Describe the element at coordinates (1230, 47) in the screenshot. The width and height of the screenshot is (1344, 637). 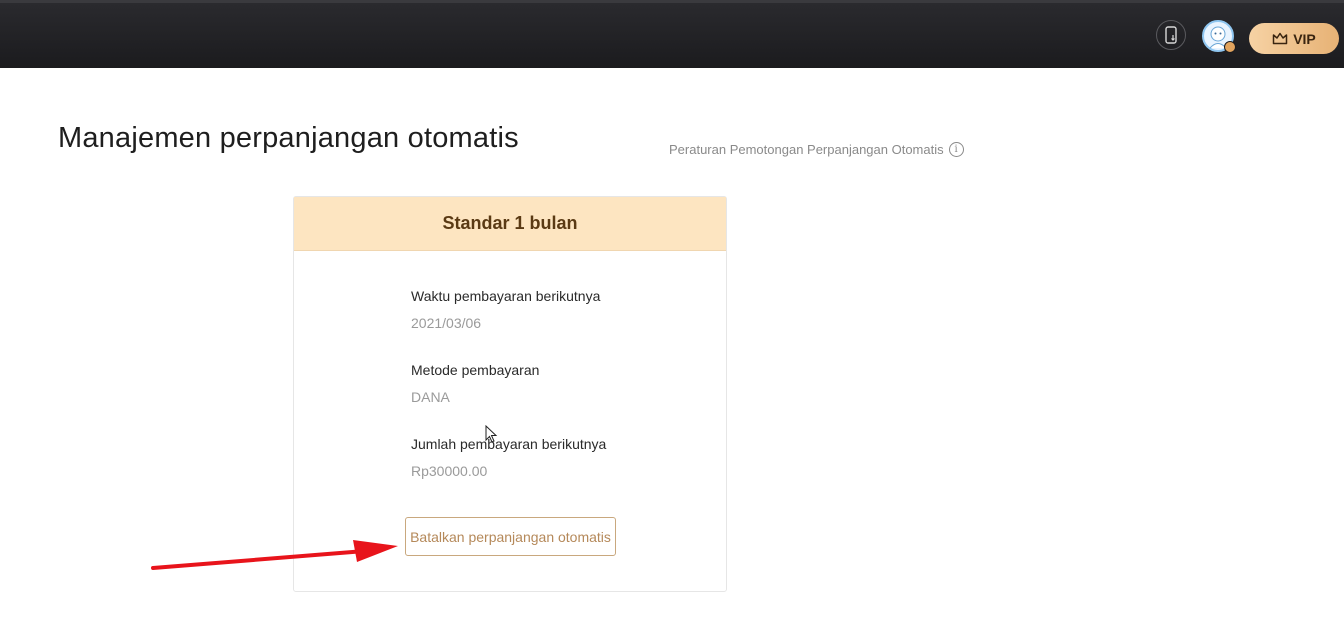
I see `avatar-badge-icon` at that location.